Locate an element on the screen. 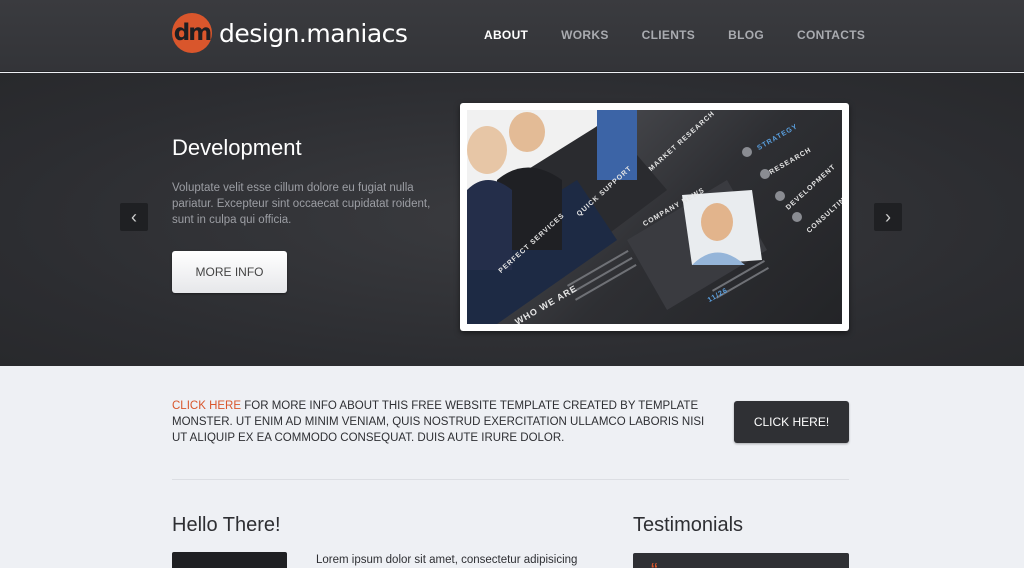  slider-prev-button: ‹ is located at coordinates (134, 217).